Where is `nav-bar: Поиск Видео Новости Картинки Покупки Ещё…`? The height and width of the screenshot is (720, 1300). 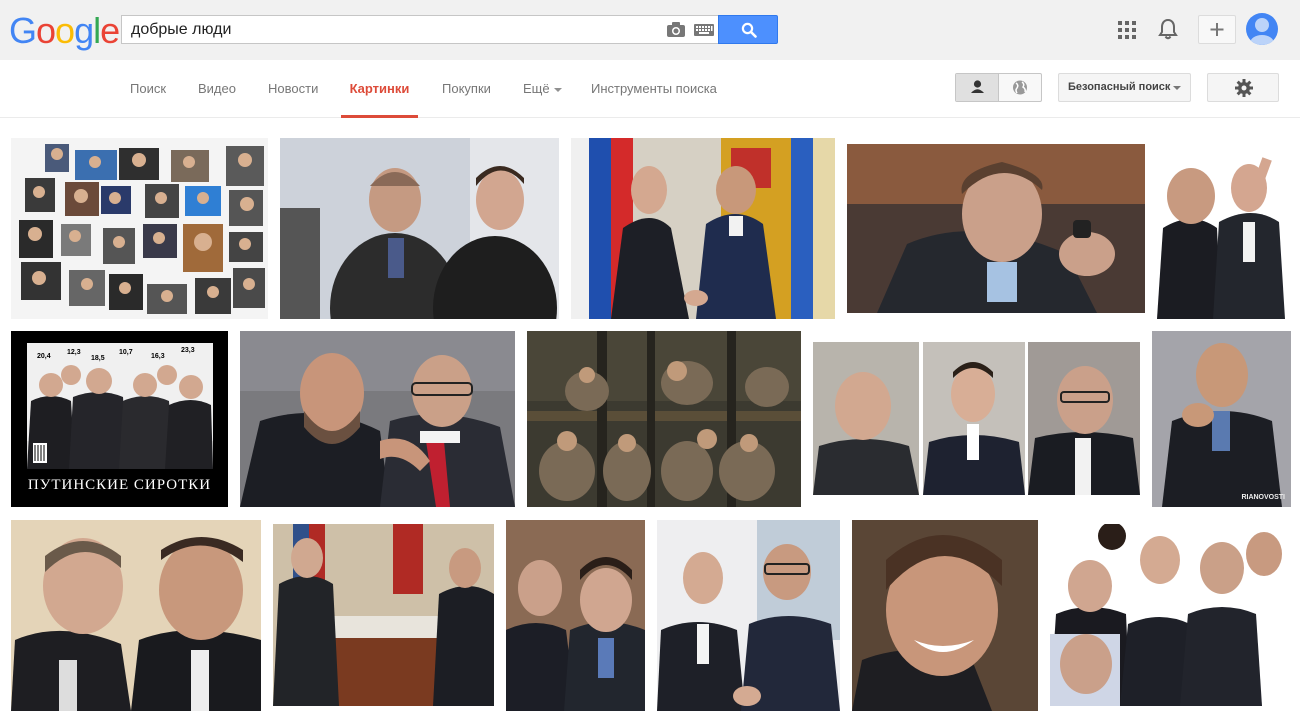
nav-bar: Поиск Видео Новости Картинки Покупки Ещё… is located at coordinates (650, 89).